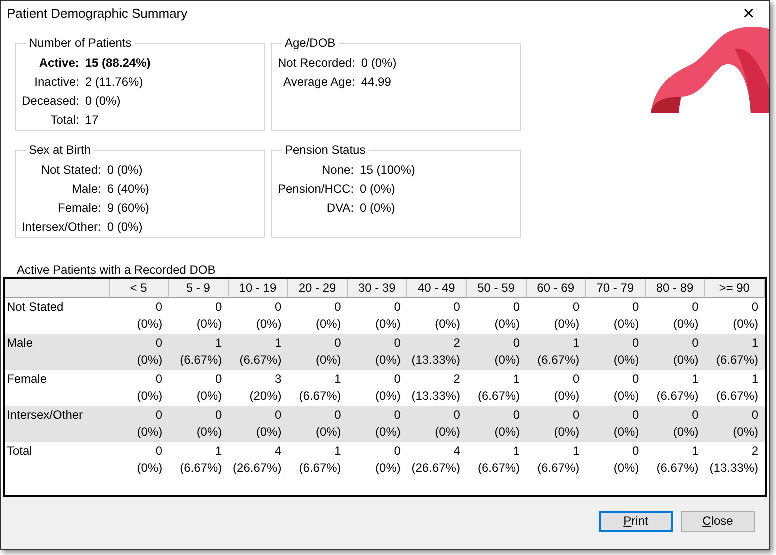  What do you see at coordinates (97, 14) in the screenshot?
I see `window-title: Patient Demographic Summary` at bounding box center [97, 14].